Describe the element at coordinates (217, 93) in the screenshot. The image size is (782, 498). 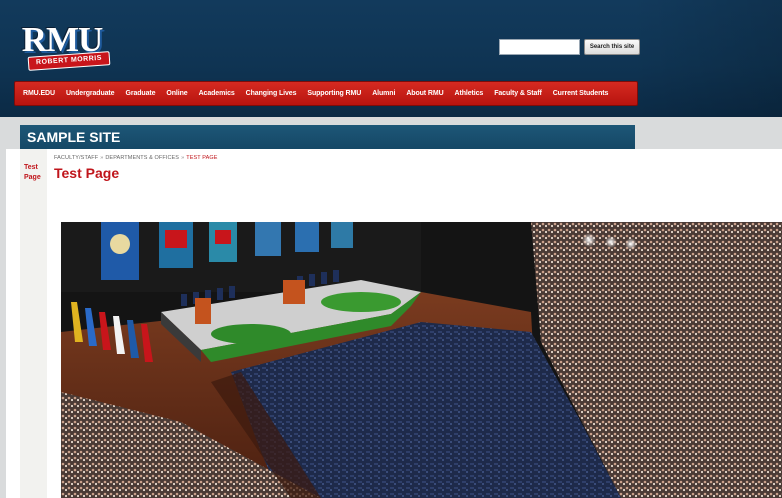
I see `nav-item-academics: Academics` at that location.